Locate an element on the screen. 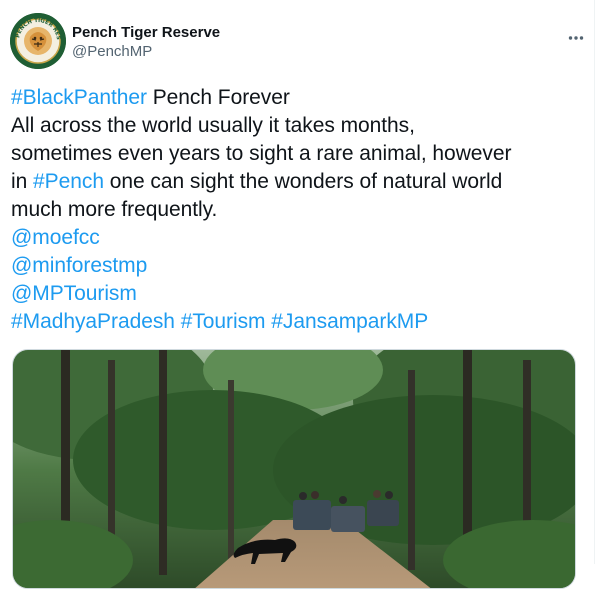  more-horizontal-icon is located at coordinates (576, 38).